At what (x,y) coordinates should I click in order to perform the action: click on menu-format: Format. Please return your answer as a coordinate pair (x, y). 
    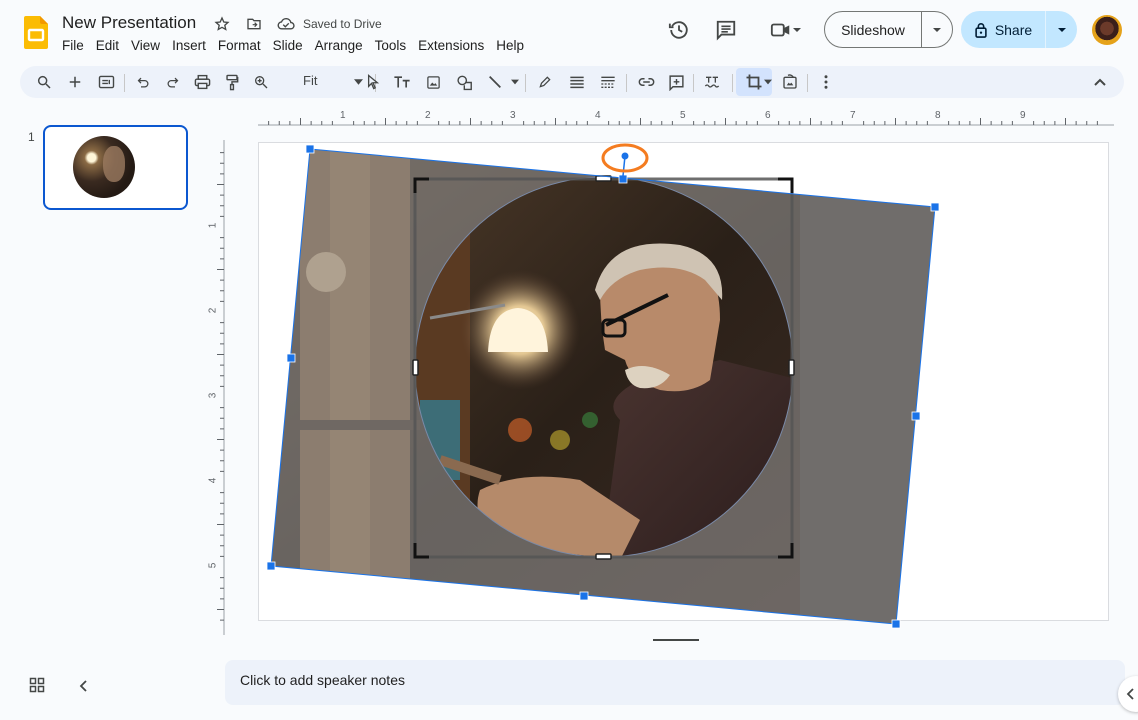
    Looking at the image, I should click on (239, 45).